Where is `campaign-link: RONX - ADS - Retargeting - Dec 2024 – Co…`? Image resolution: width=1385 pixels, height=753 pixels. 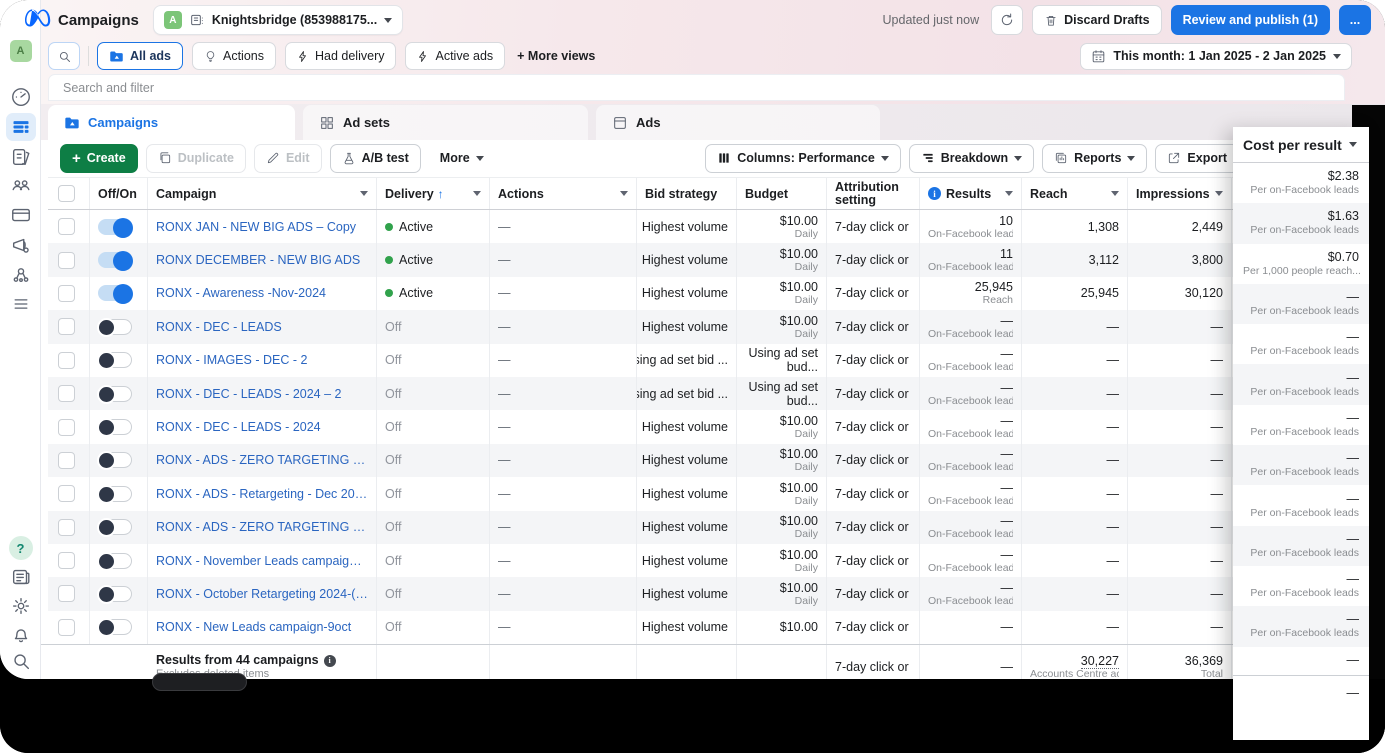
campaign-link: RONX - ADS - Retargeting - Dec 2024 – Co… is located at coordinates (262, 494).